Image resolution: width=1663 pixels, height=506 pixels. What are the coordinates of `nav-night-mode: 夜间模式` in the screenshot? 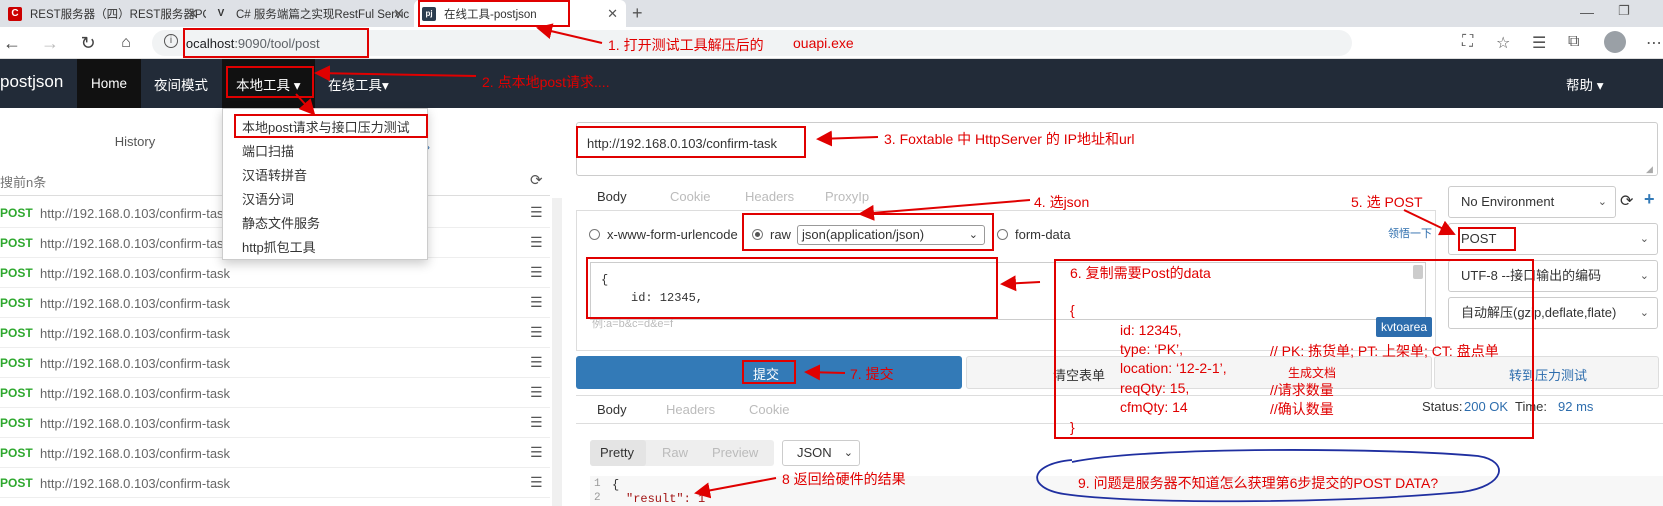 It's located at (181, 83).